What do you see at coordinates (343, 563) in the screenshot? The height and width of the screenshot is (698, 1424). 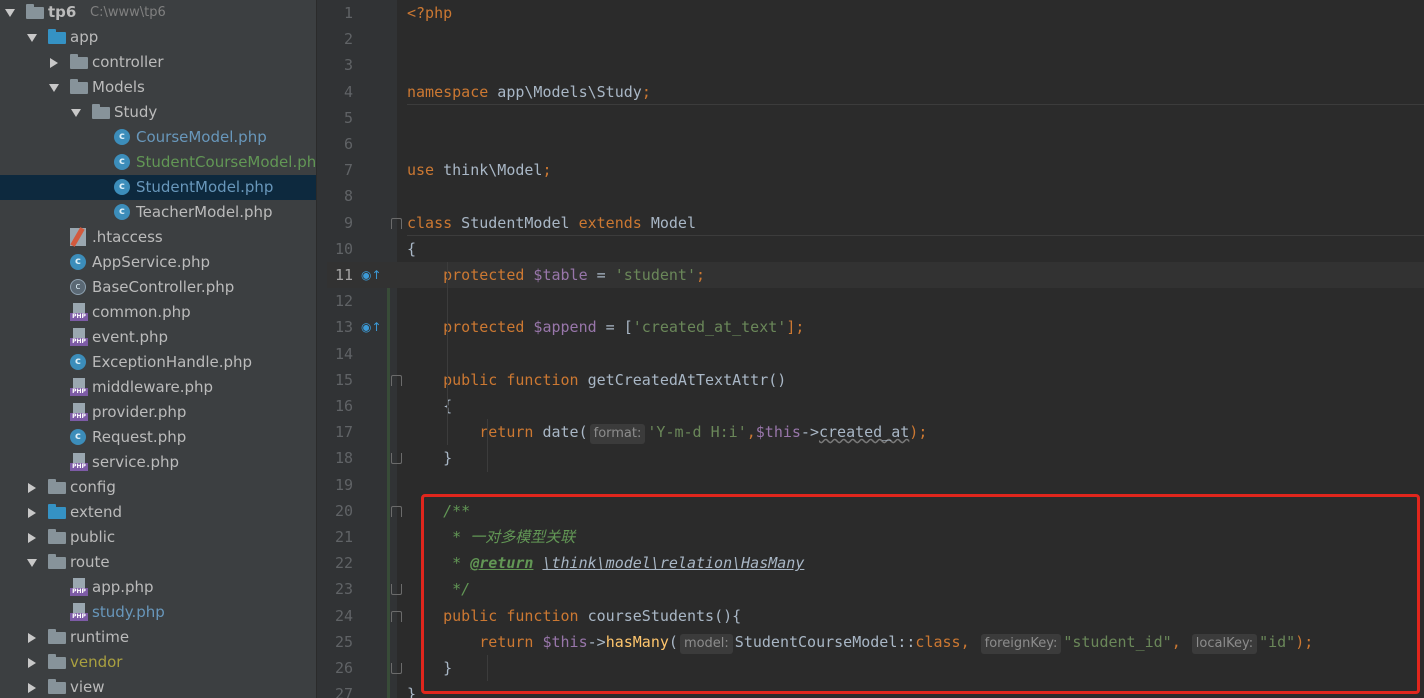 I see `line-number: 22` at bounding box center [343, 563].